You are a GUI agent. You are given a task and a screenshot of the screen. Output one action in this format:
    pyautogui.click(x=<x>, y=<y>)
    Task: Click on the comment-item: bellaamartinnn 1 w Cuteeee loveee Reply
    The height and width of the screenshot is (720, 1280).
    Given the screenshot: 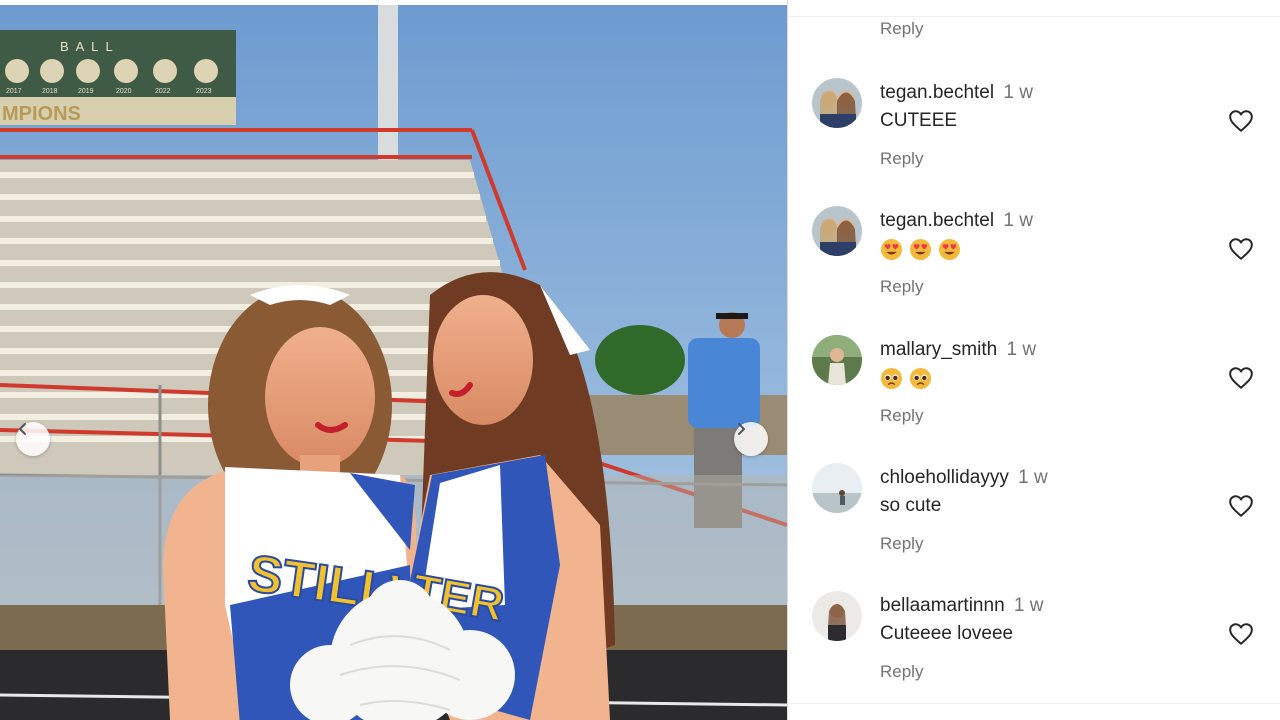 What is the action you would take?
    pyautogui.click(x=1034, y=646)
    